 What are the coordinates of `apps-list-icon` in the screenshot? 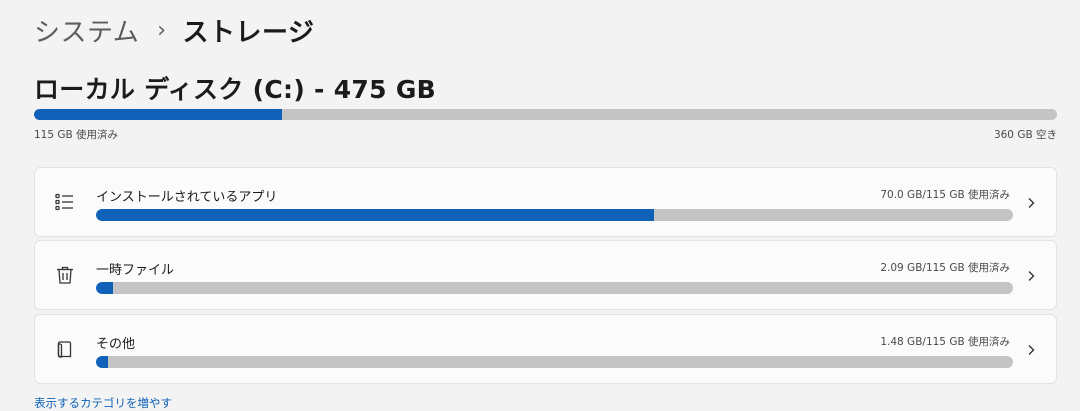 It's located at (65, 202).